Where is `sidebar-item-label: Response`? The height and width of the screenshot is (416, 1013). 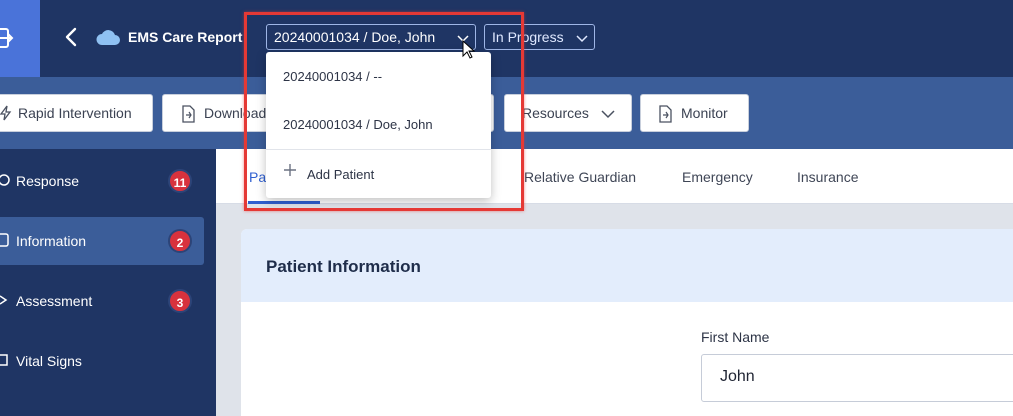 sidebar-item-label: Response is located at coordinates (48, 181).